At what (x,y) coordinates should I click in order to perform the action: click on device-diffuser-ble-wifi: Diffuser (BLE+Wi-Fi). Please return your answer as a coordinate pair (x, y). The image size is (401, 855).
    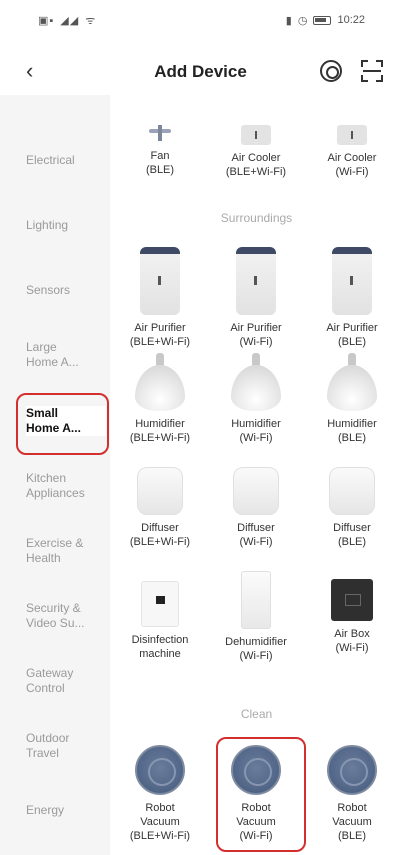
    Looking at the image, I should click on (160, 506).